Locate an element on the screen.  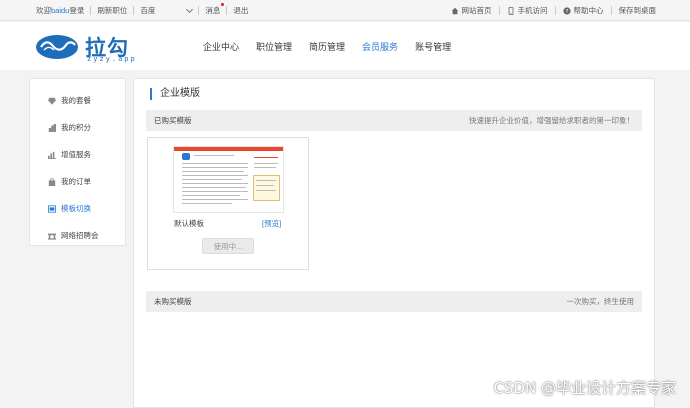
thumbnail-sidebox is located at coordinates (266, 188).